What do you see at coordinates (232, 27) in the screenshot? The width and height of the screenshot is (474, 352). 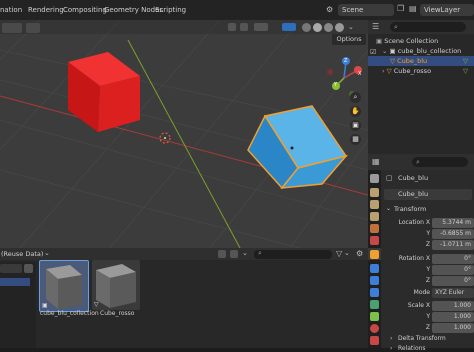 I see `visibility-icon` at bounding box center [232, 27].